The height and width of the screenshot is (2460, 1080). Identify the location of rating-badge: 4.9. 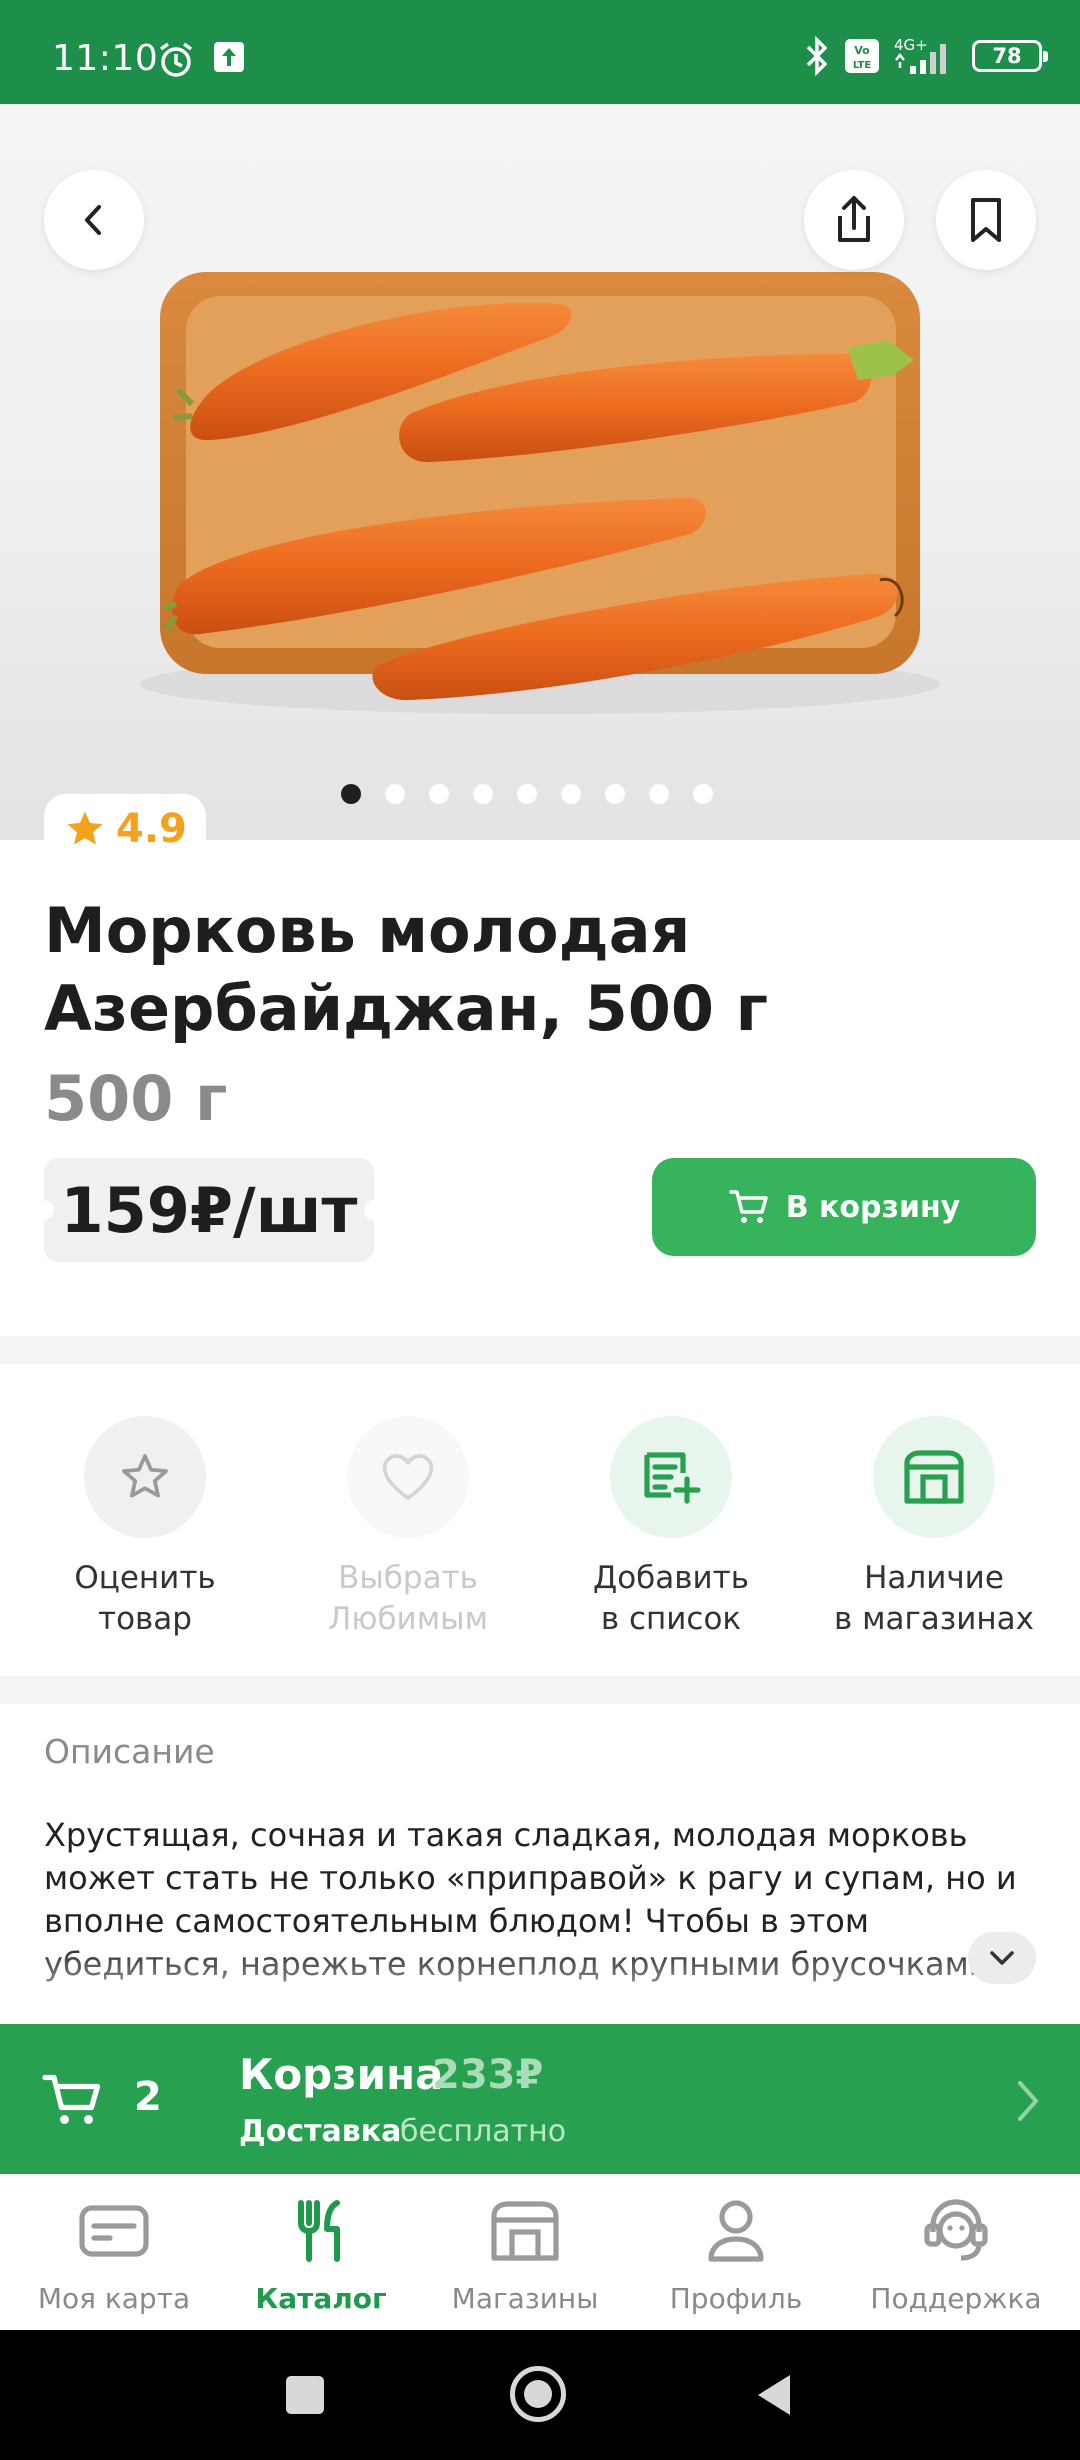
(125, 829).